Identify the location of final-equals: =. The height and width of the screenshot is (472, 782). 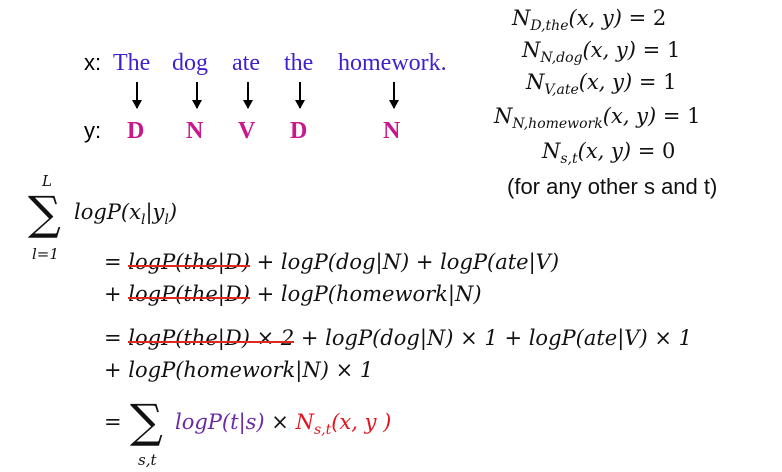
(113, 422).